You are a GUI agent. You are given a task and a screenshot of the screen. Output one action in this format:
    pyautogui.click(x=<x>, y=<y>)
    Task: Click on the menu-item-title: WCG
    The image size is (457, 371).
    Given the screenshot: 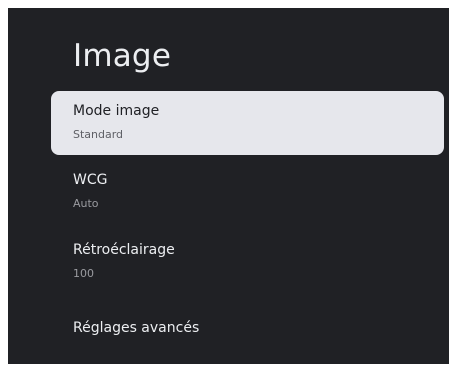 What is the action you would take?
    pyautogui.click(x=90, y=180)
    